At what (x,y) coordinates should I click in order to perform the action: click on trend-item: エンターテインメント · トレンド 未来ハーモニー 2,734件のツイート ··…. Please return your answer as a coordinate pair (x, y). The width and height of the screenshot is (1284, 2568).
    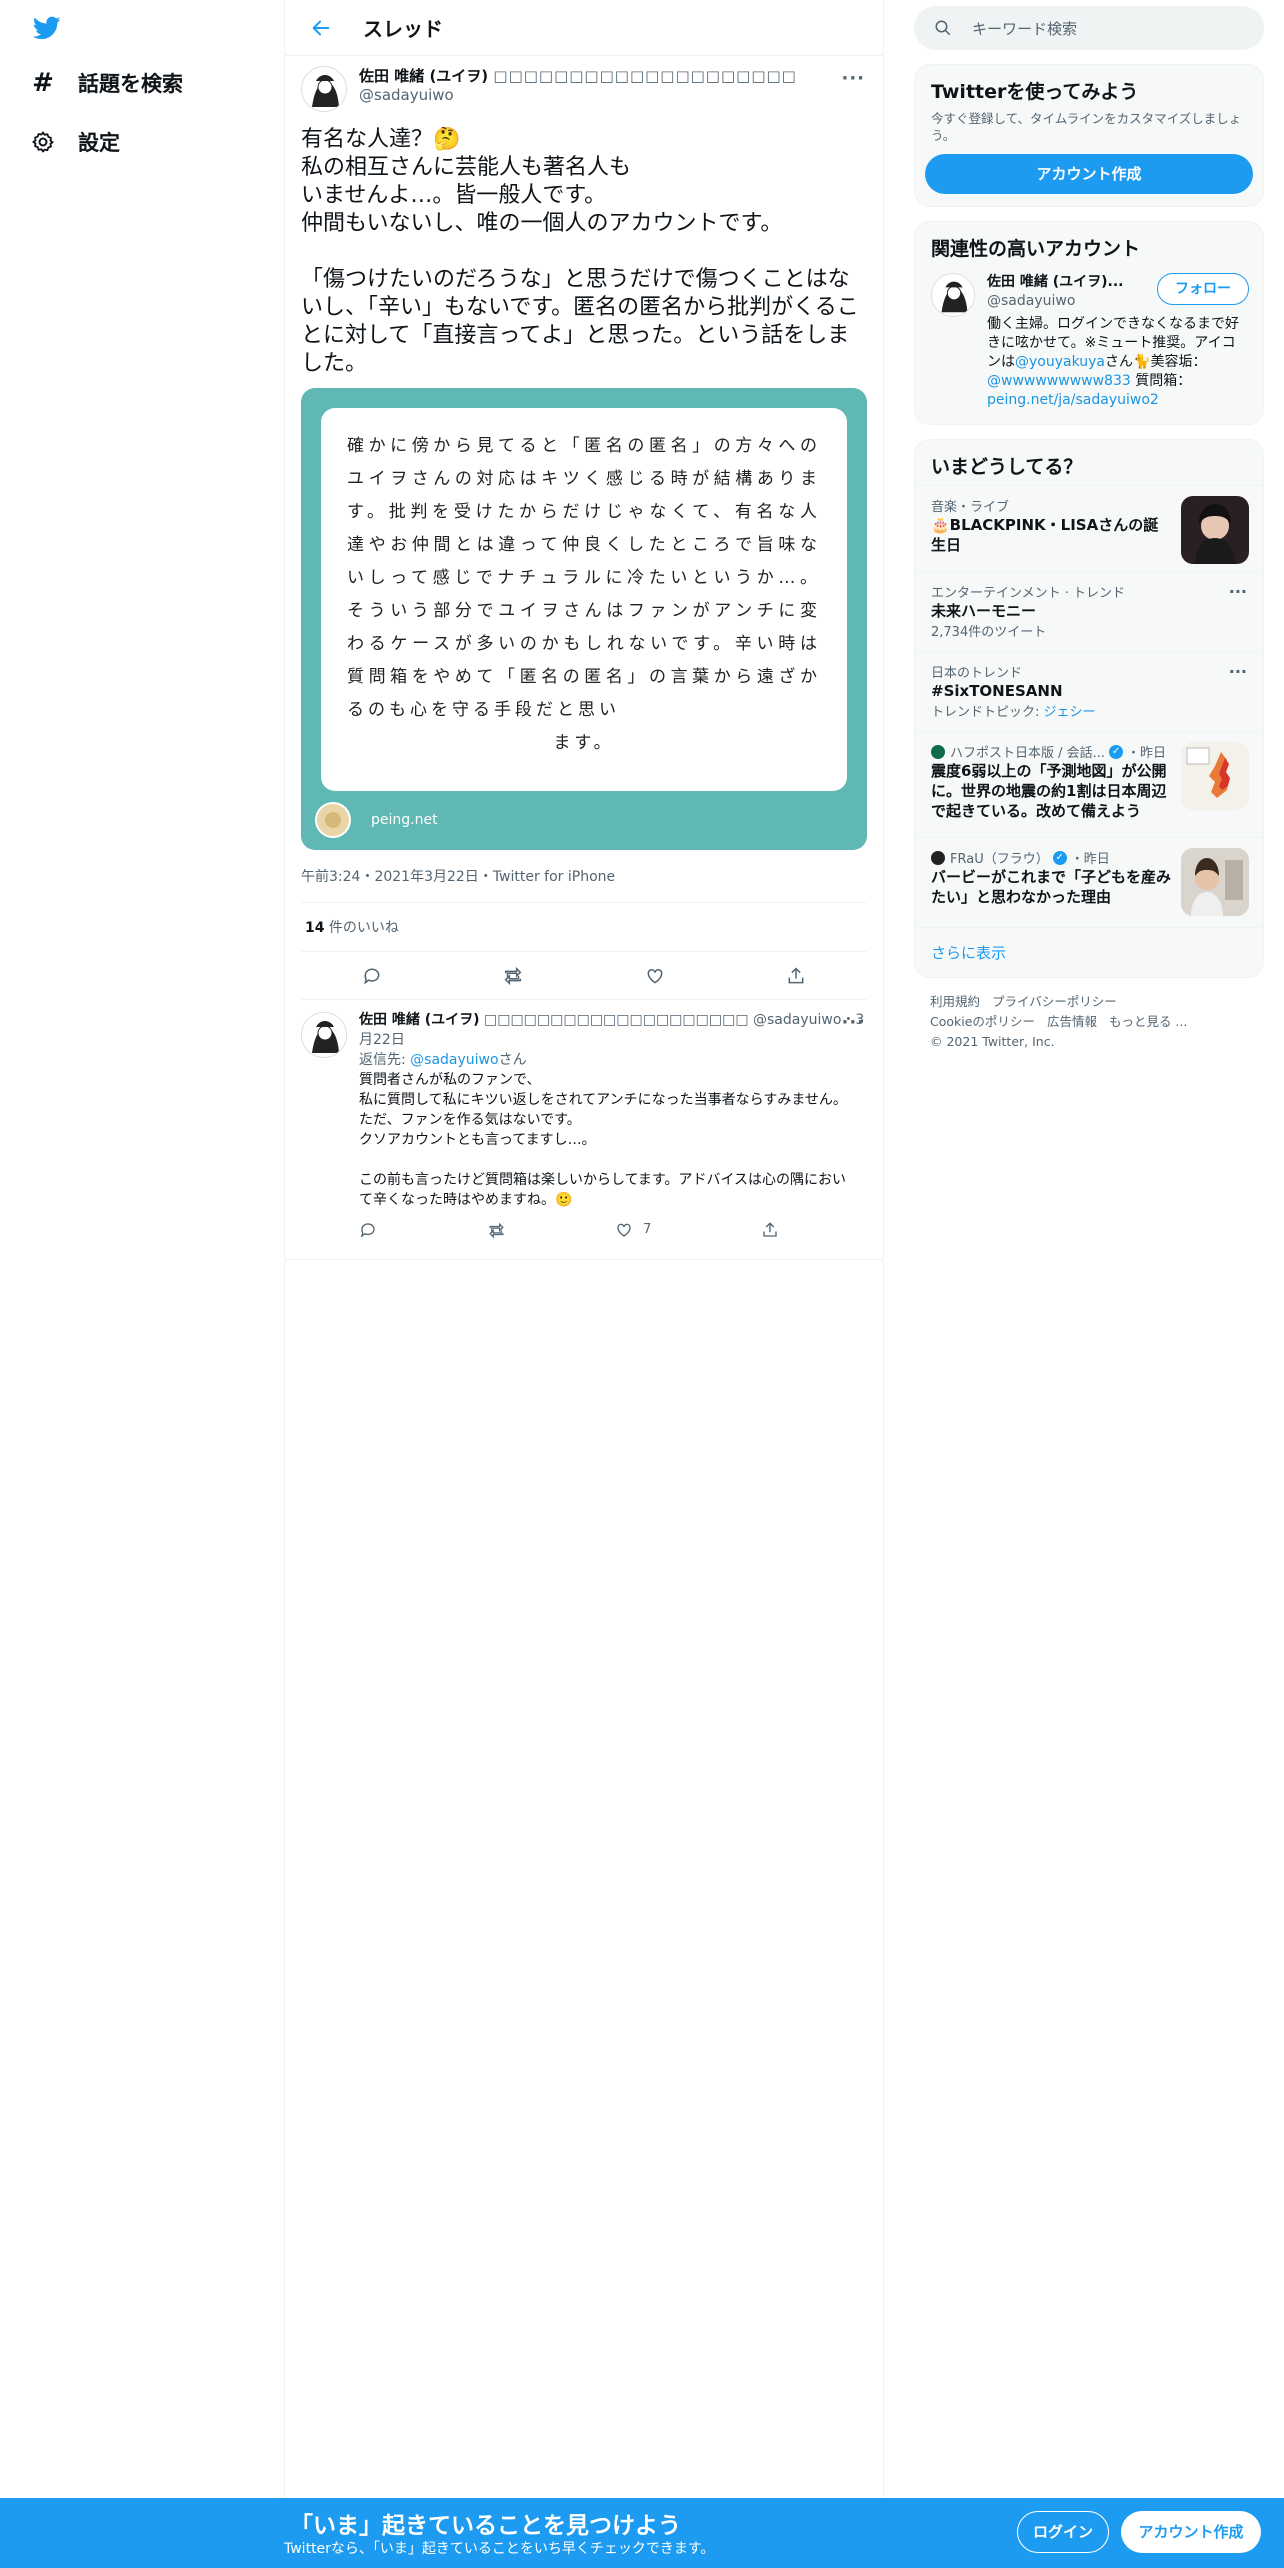
    Looking at the image, I should click on (1089, 611).